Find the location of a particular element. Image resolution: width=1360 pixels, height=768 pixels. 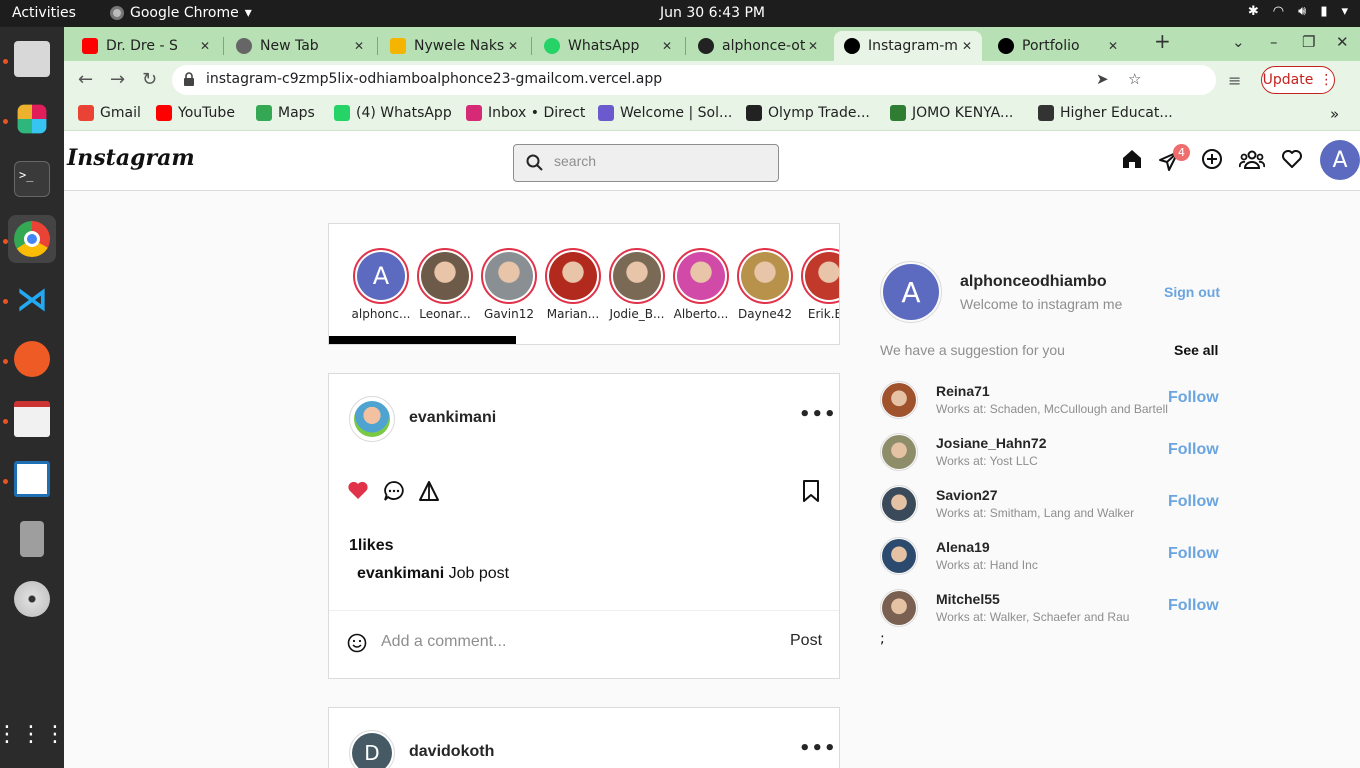

update-button: Update ⋮ is located at coordinates (1298, 80).